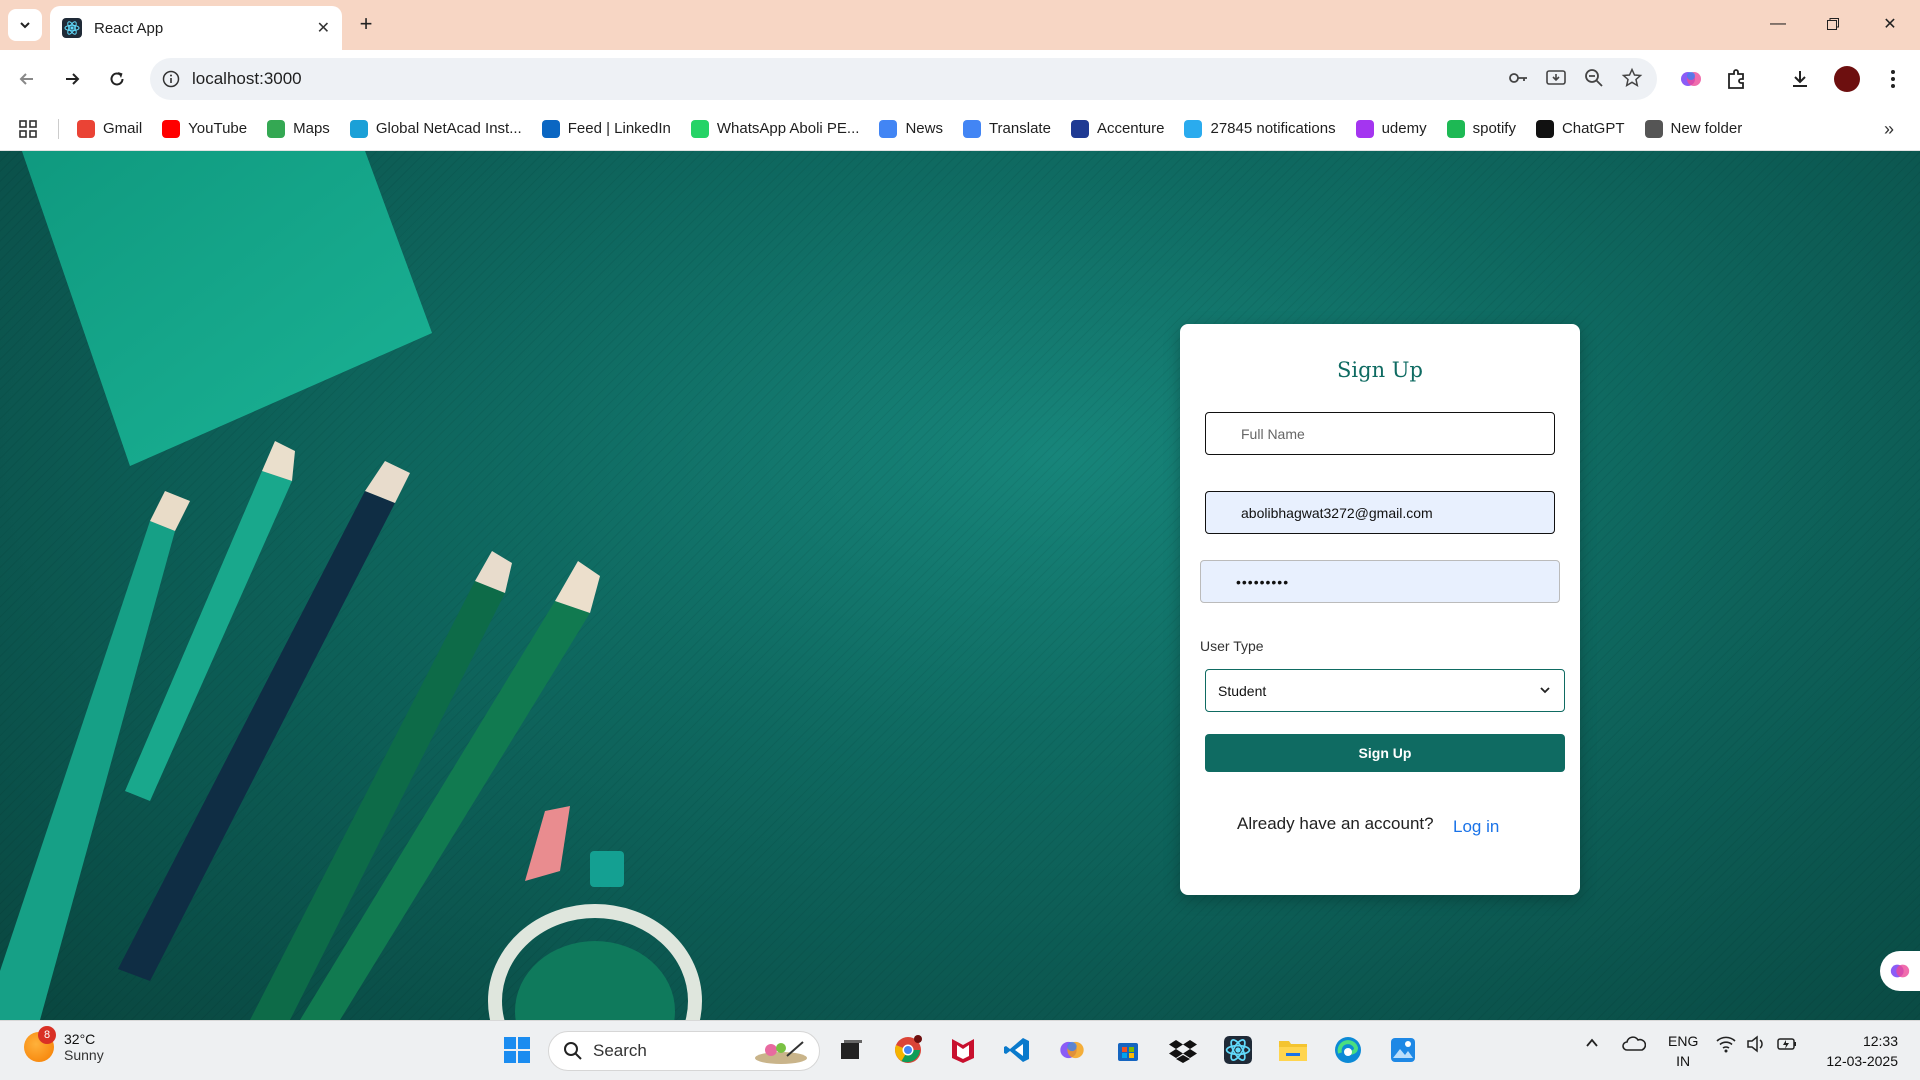 This screenshot has width=1920, height=1080. What do you see at coordinates (366, 23) in the screenshot?
I see `new-tab-icon: +` at bounding box center [366, 23].